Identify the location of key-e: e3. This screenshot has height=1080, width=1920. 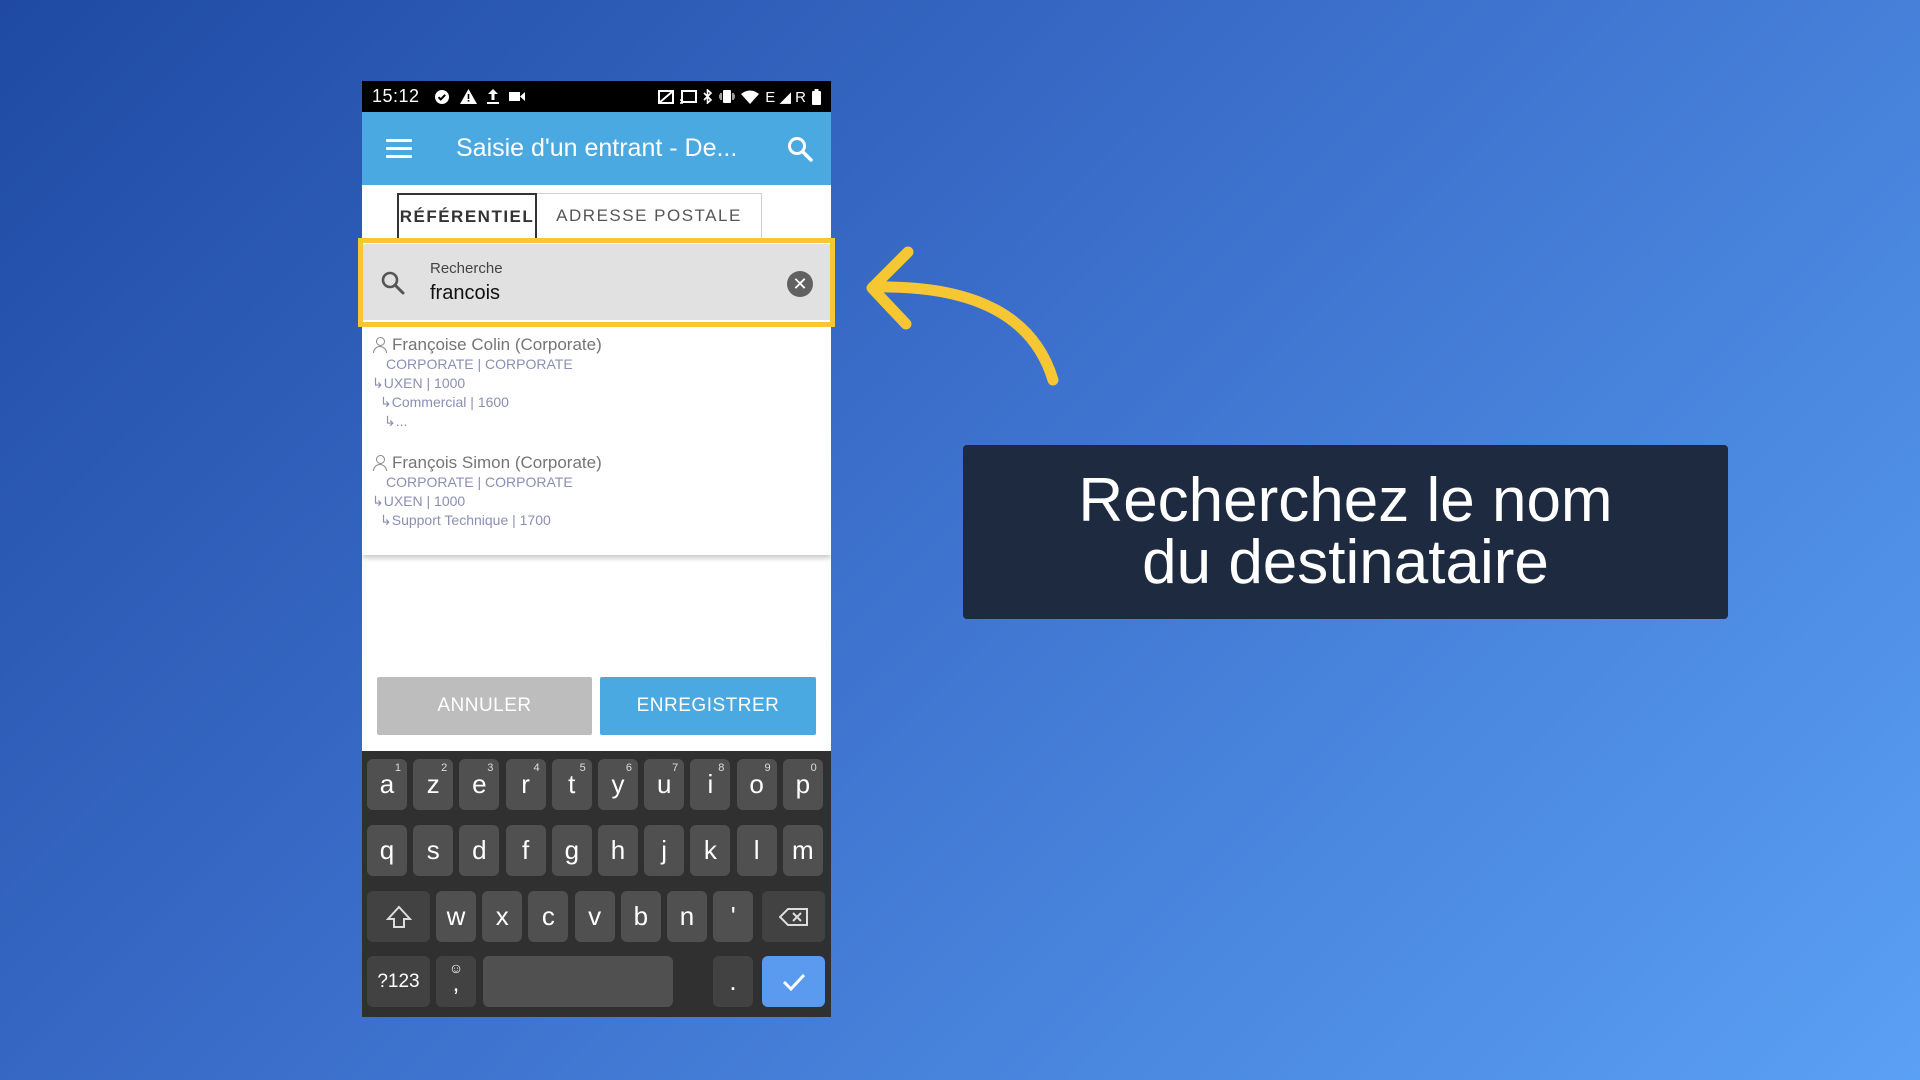
(479, 784).